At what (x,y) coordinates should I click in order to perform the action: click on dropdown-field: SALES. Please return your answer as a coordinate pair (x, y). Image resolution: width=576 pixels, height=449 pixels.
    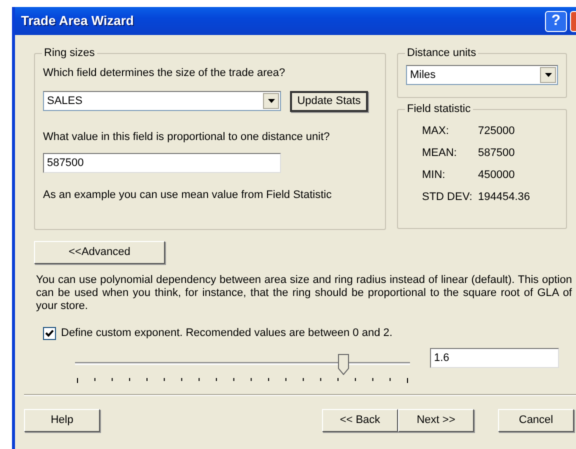
    Looking at the image, I should click on (162, 101).